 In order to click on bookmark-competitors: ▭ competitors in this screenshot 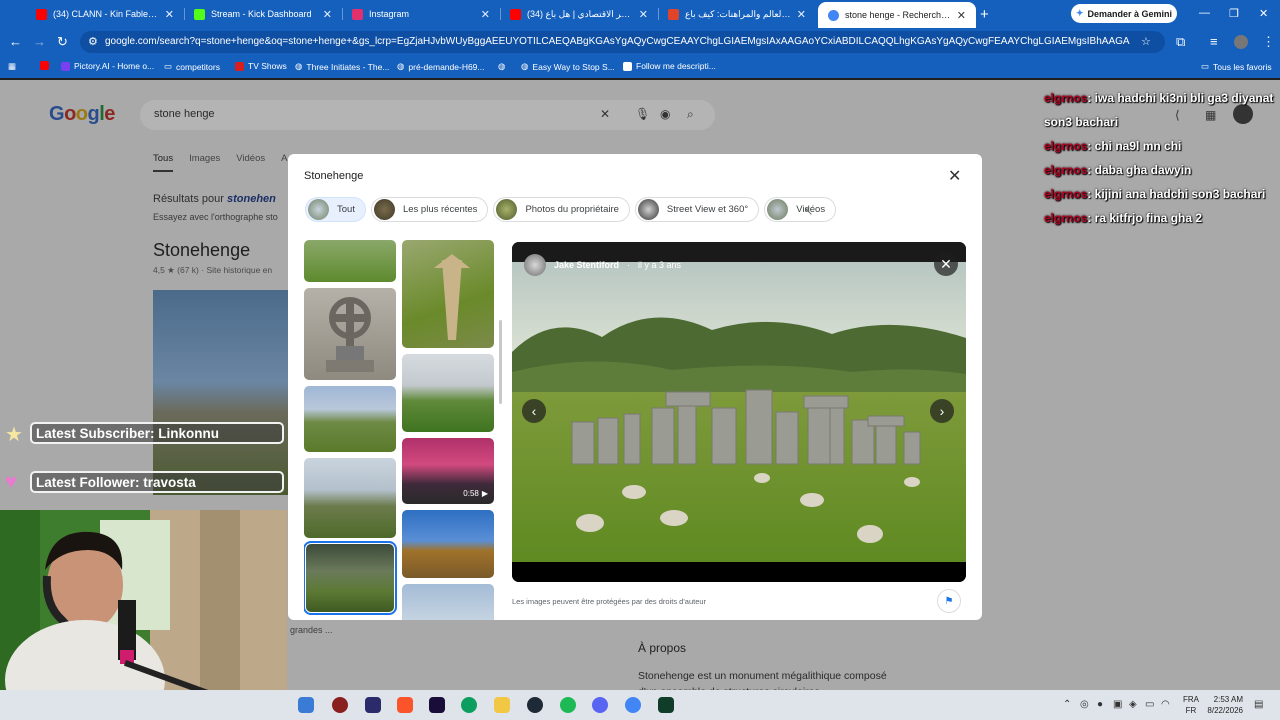, I will do `click(192, 66)`.